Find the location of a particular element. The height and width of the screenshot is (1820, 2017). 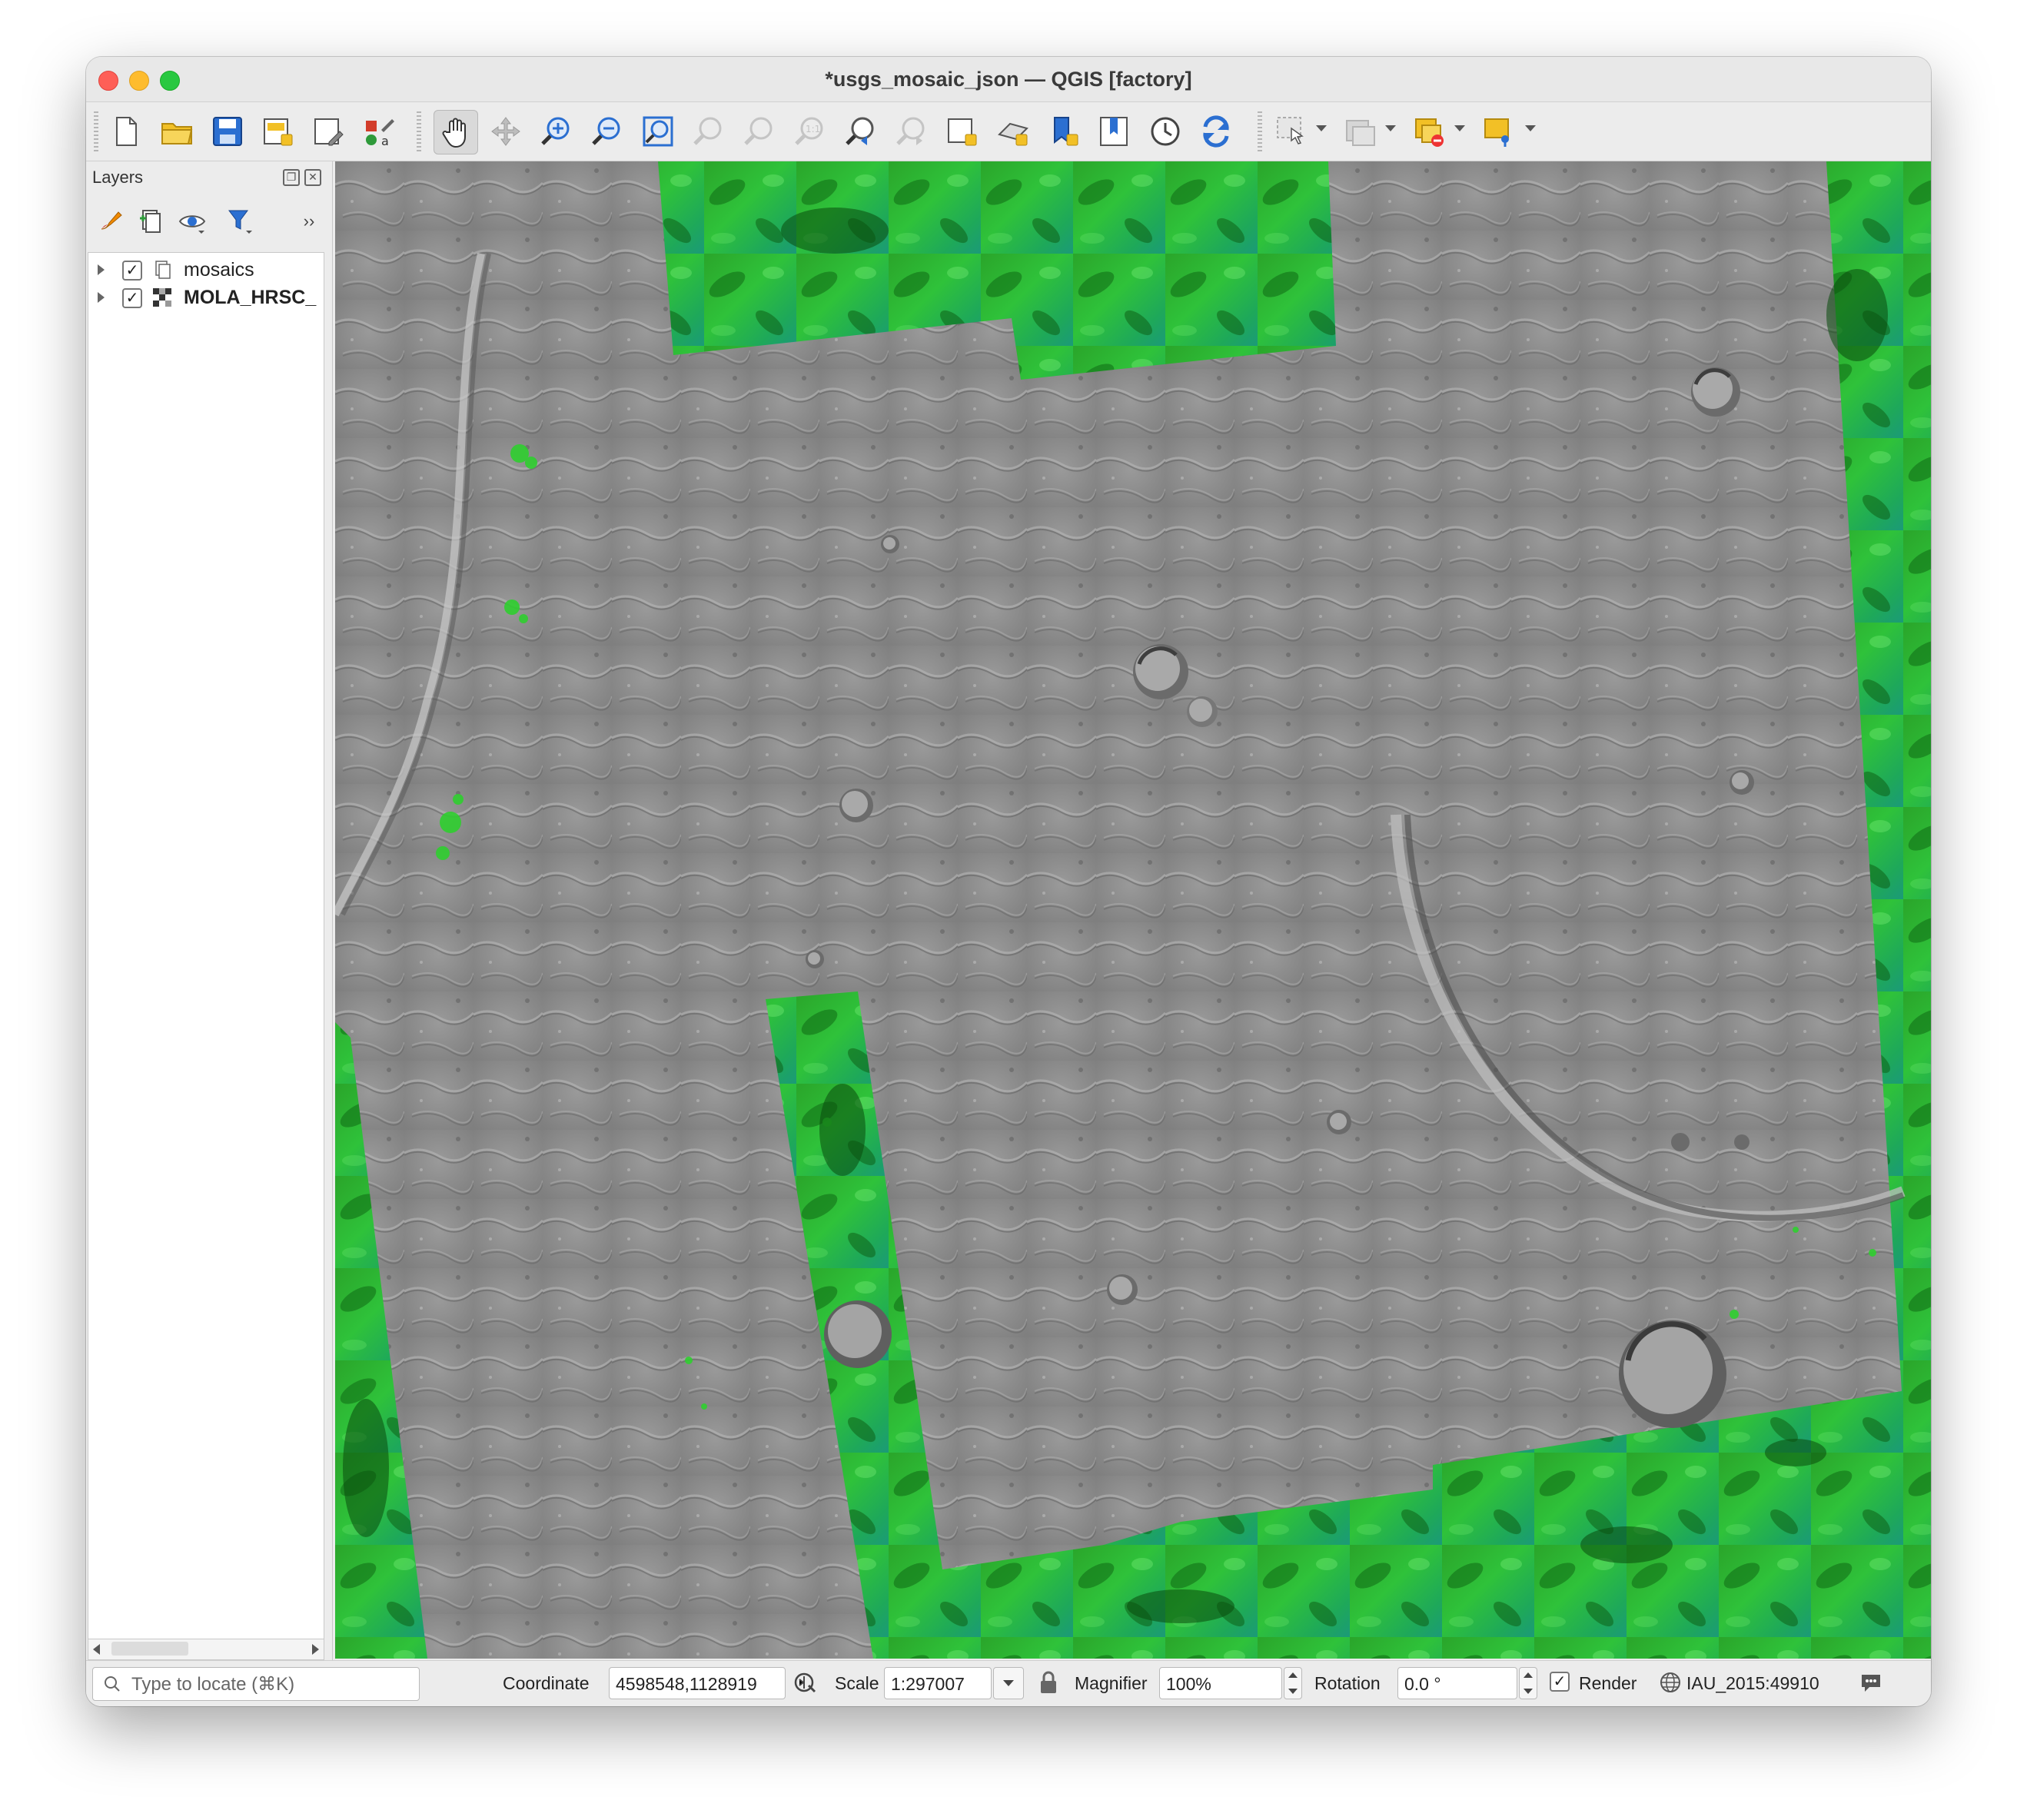

filter-icon is located at coordinates (240, 222).